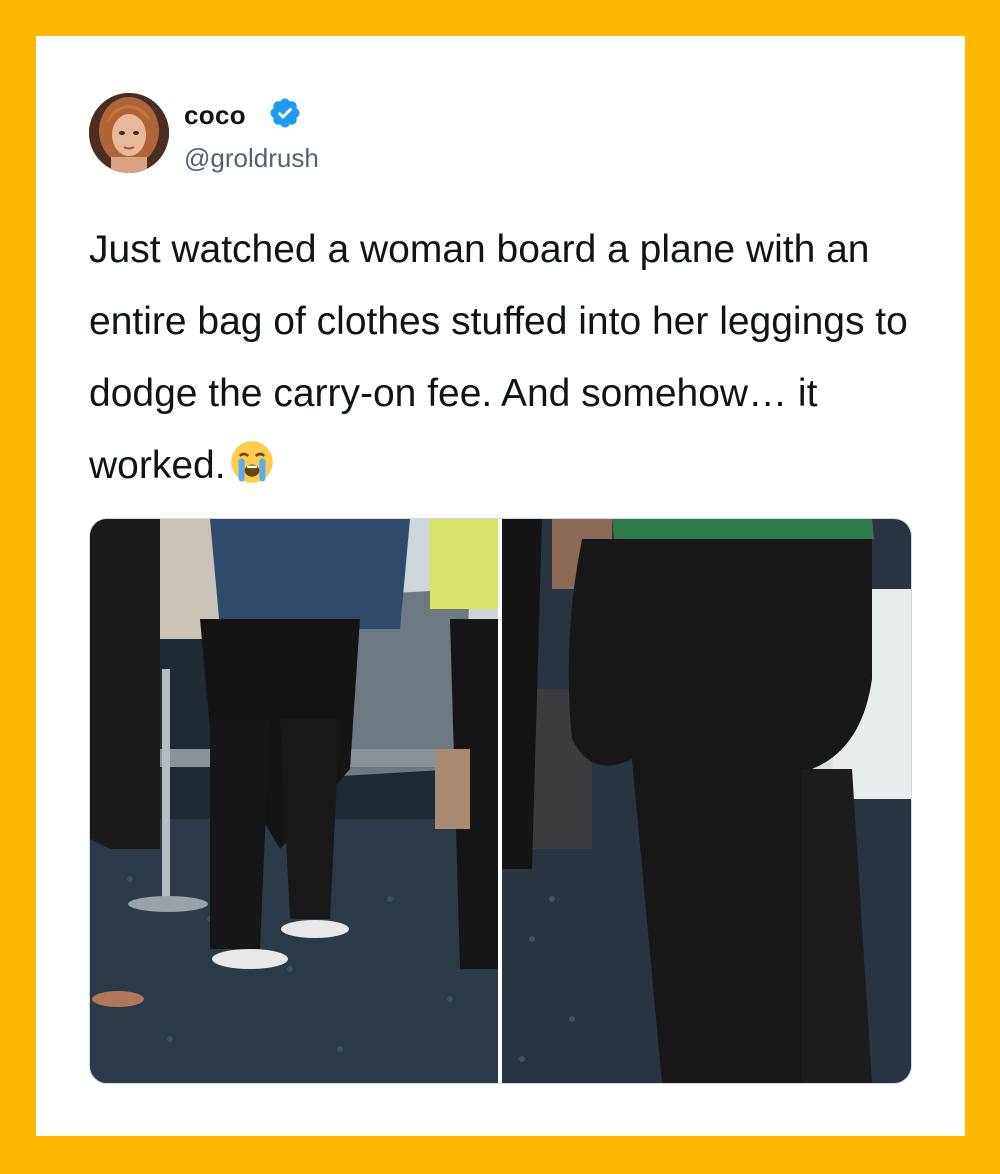 The image size is (1000, 1174). I want to click on avatar, so click(129, 133).